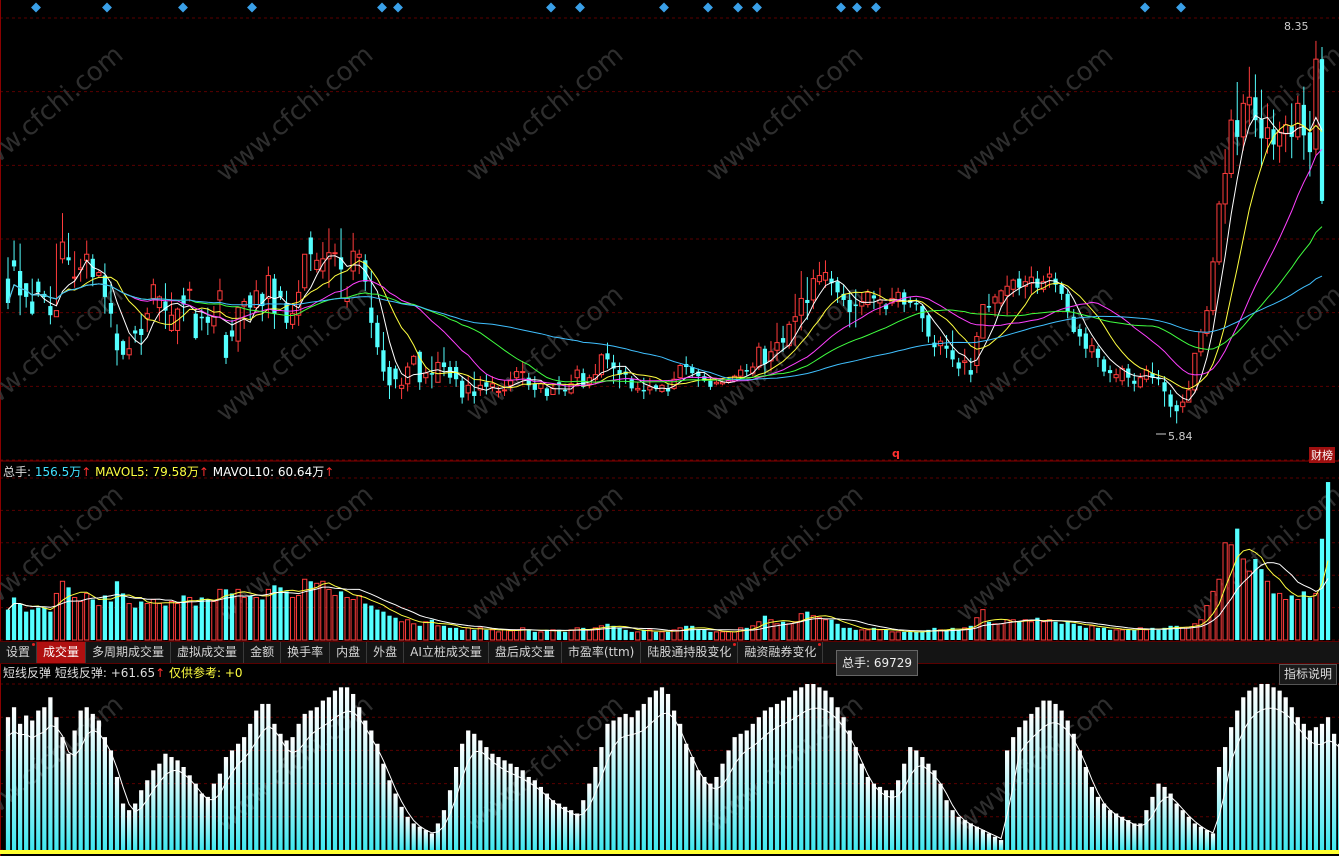 The width and height of the screenshot is (1339, 856). I want to click on up-arrow-icon: ↑, so click(203, 472).